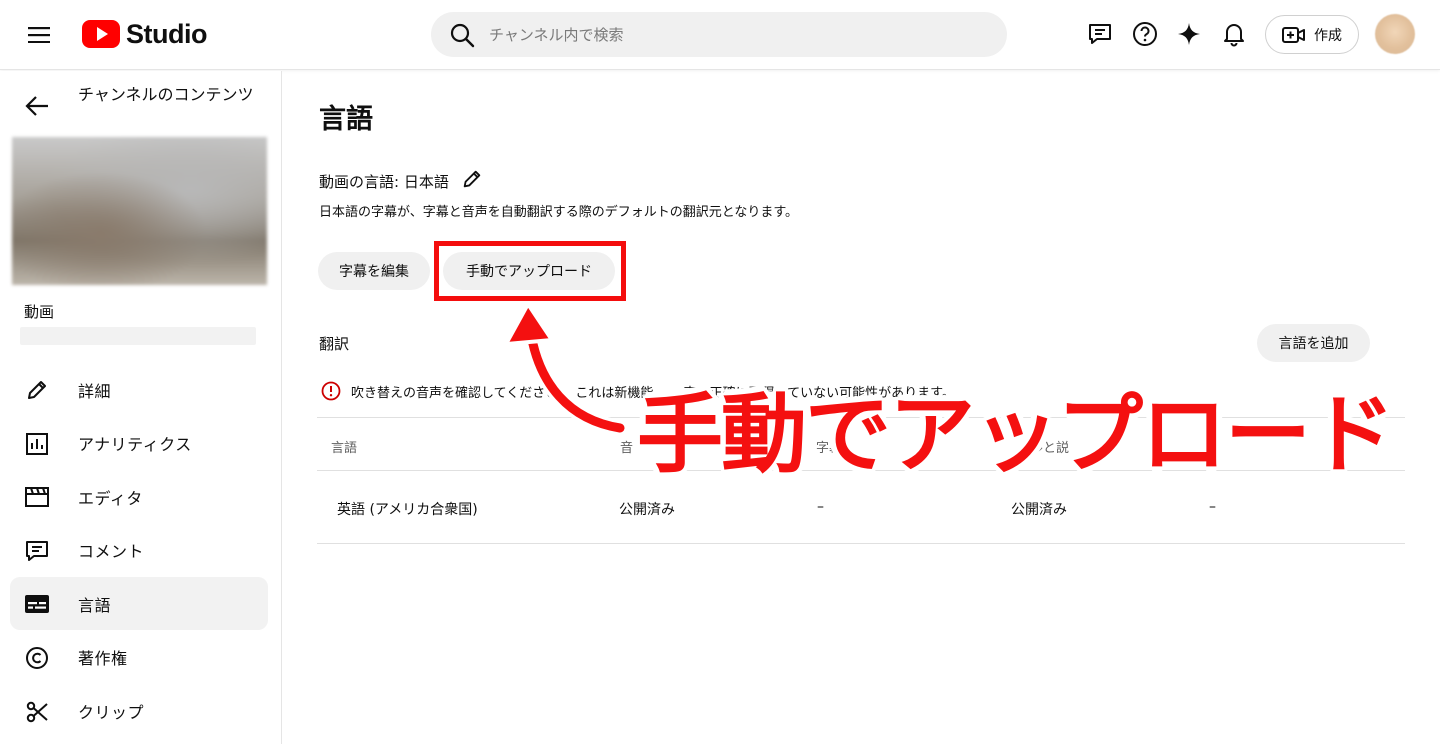 This screenshot has width=1440, height=744. Describe the element at coordinates (37, 604) in the screenshot. I see `subtitles-icon` at that location.